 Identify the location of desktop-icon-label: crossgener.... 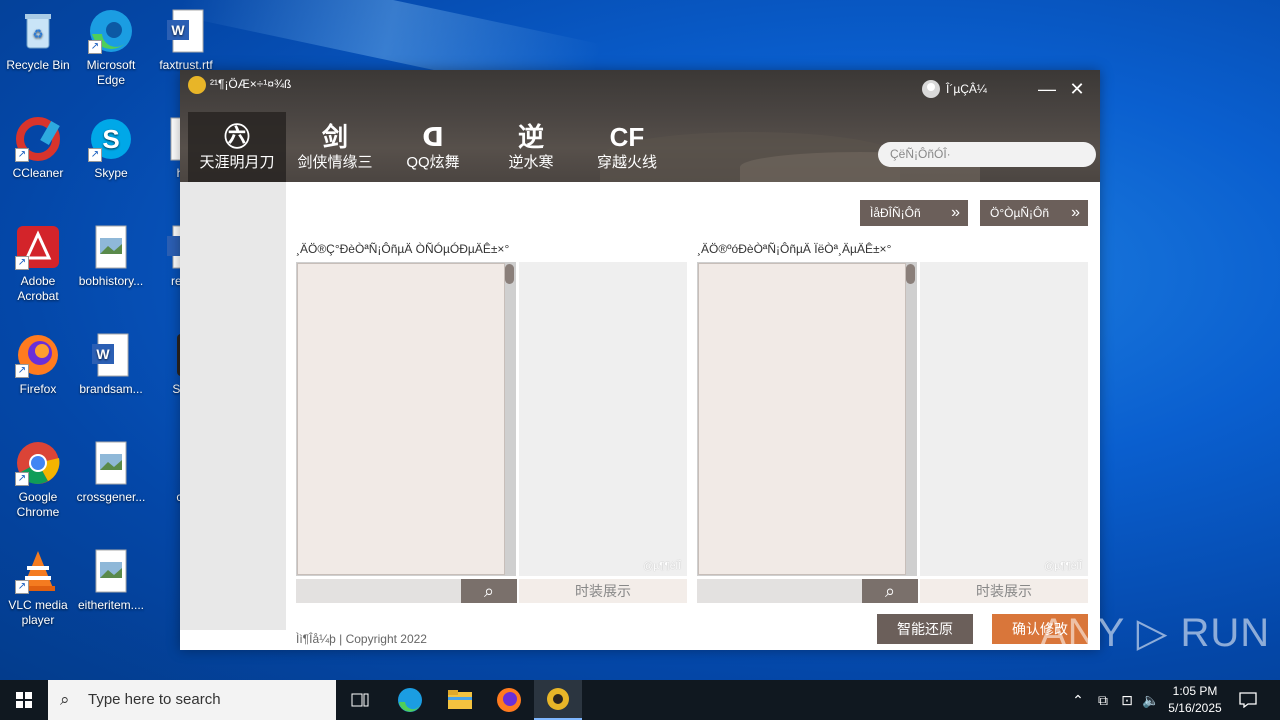
(111, 497).